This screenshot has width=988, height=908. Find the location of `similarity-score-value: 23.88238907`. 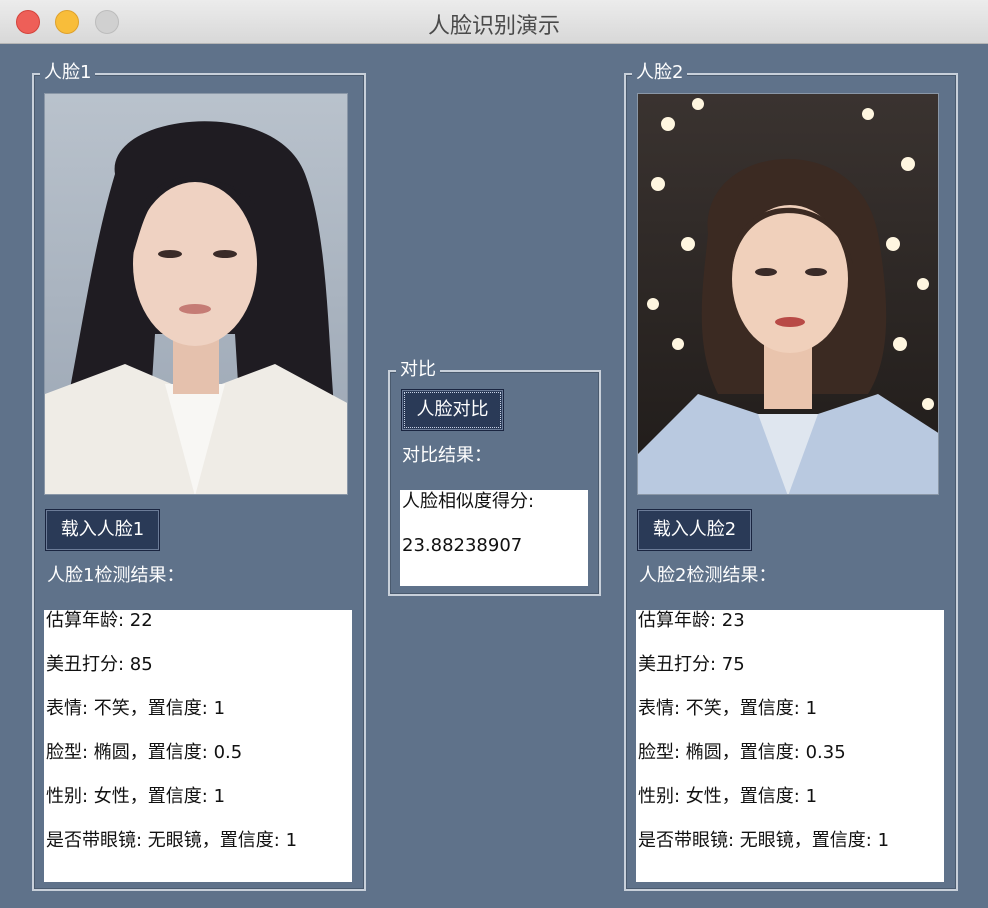

similarity-score-value: 23.88238907 is located at coordinates (462, 545).